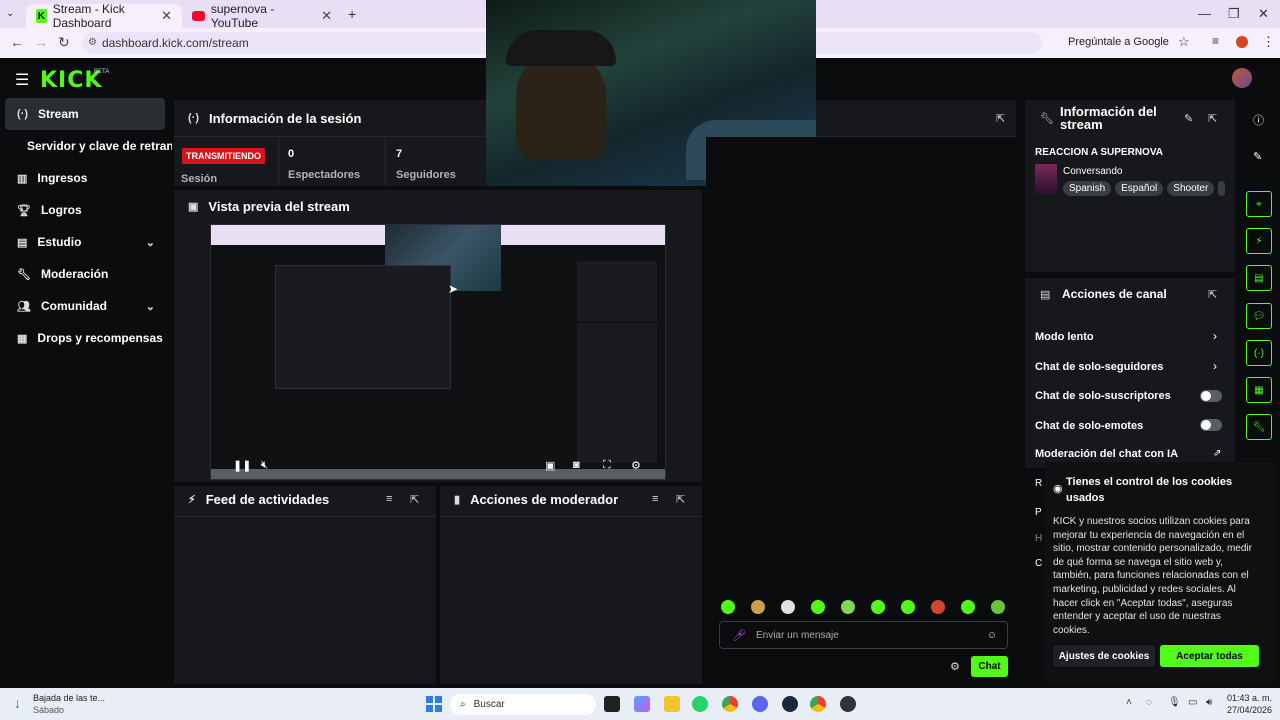 This screenshot has width=1280, height=720. I want to click on volume-icon: 🔊︎, so click(1209, 702).